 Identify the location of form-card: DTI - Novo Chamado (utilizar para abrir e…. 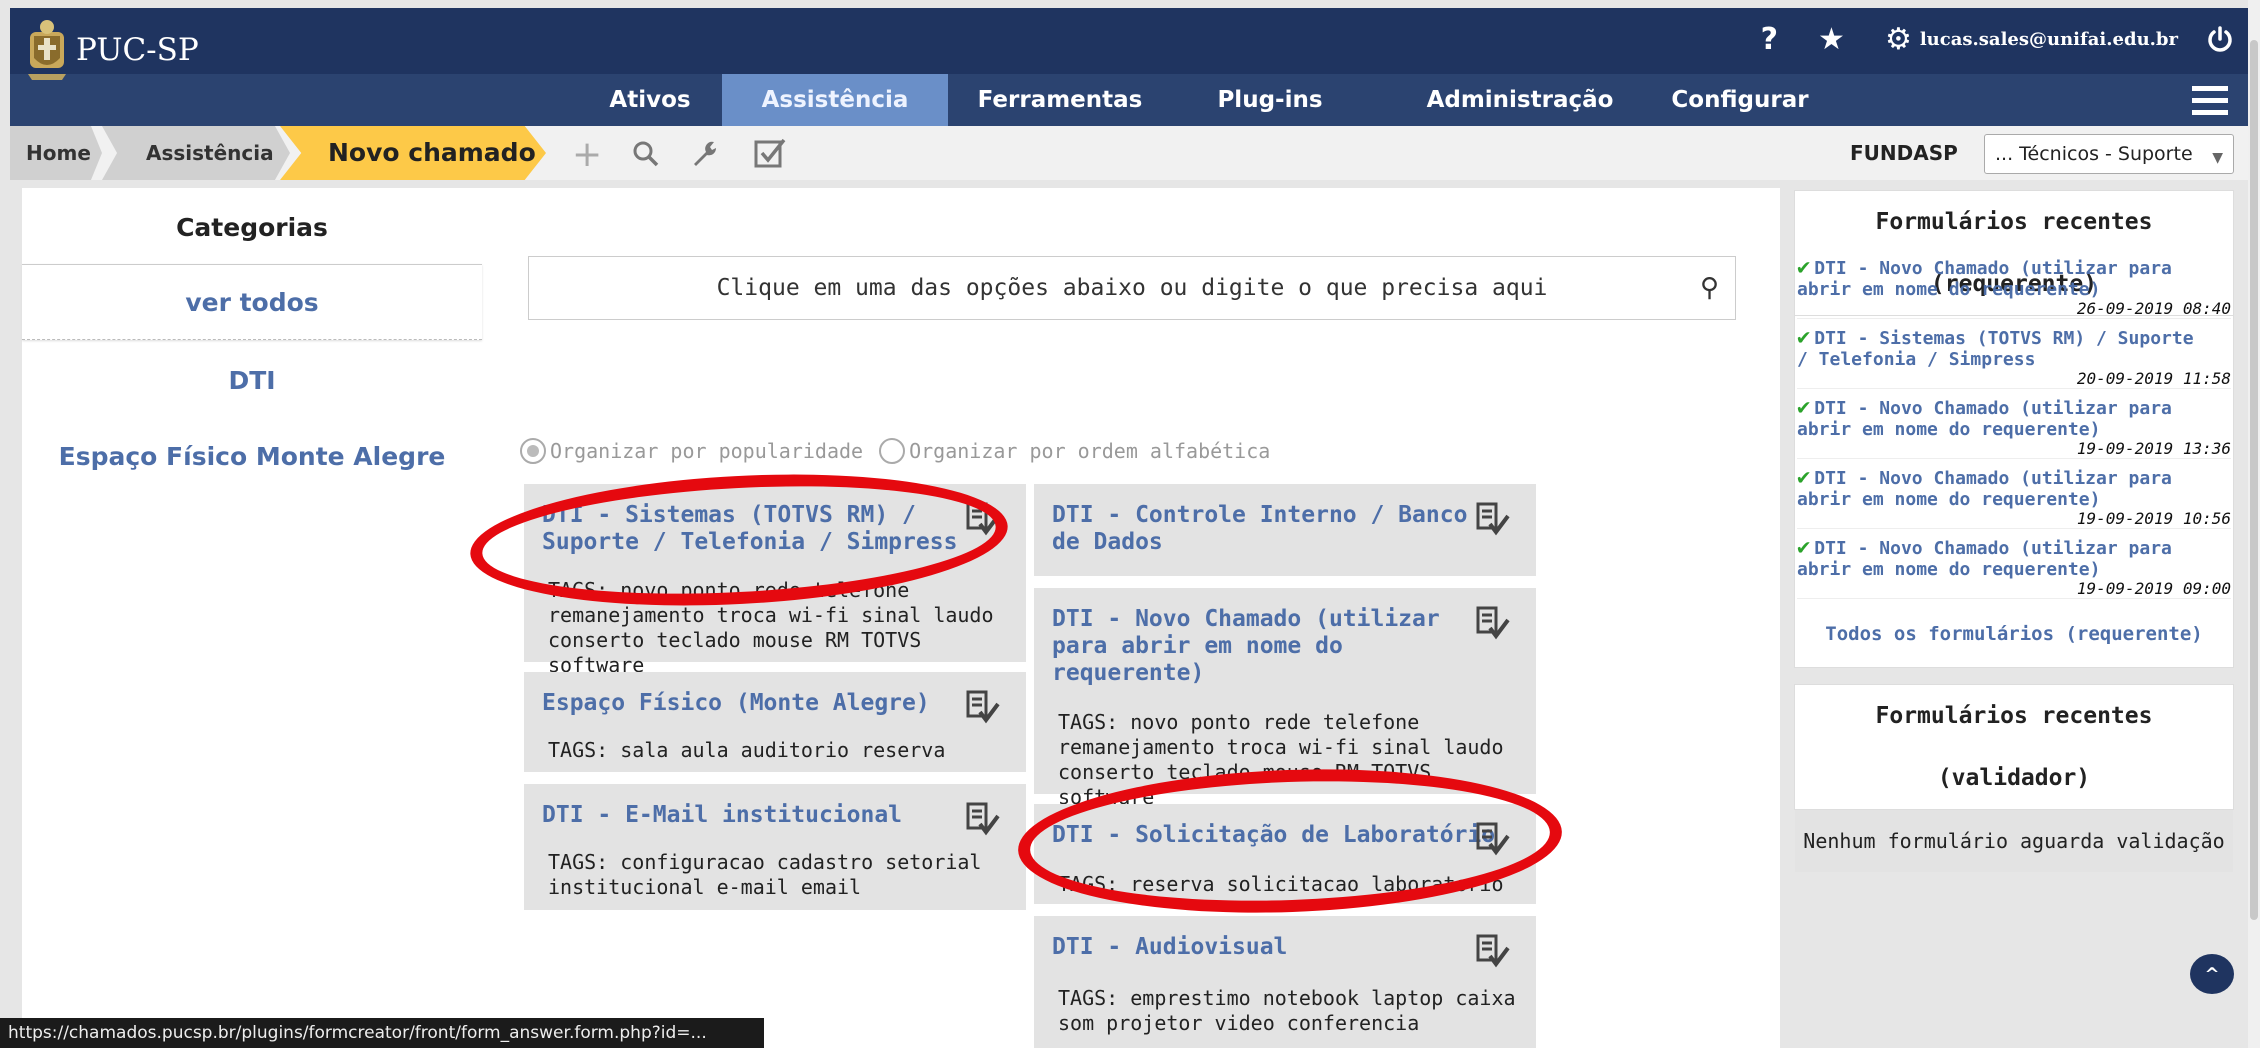
(1285, 698).